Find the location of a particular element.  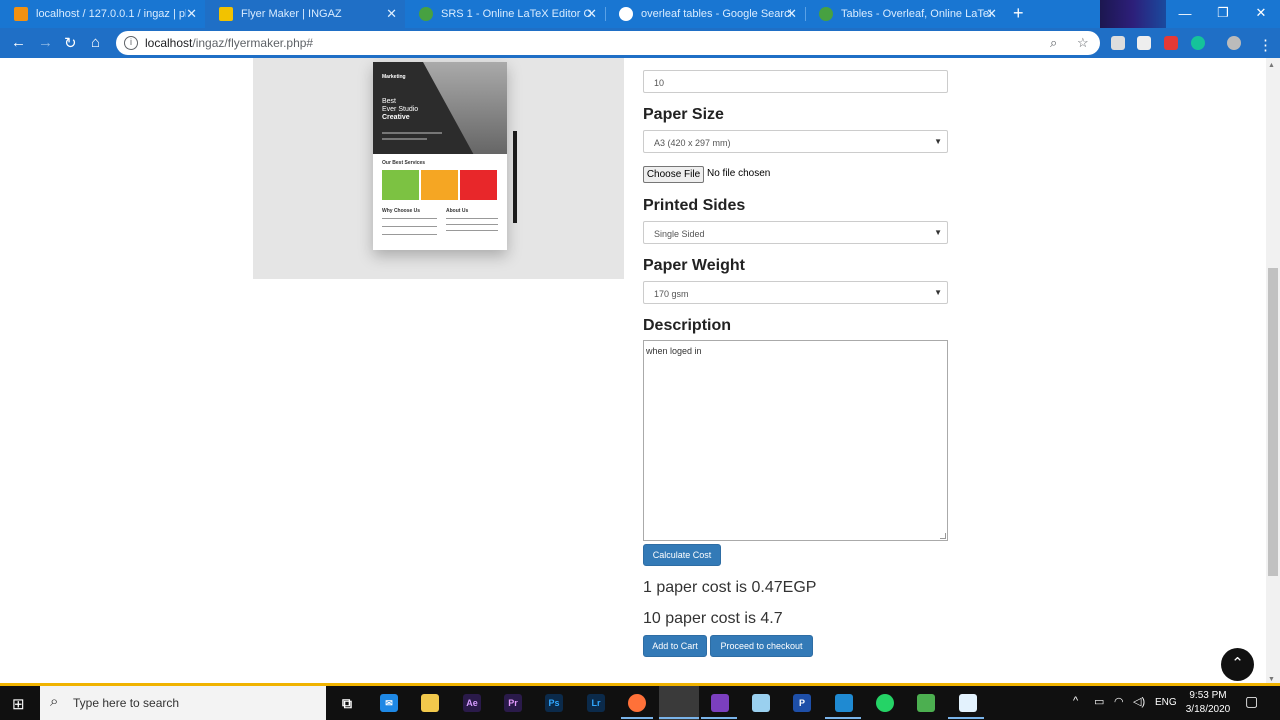

grammarly-icon is located at coordinates (1198, 43).